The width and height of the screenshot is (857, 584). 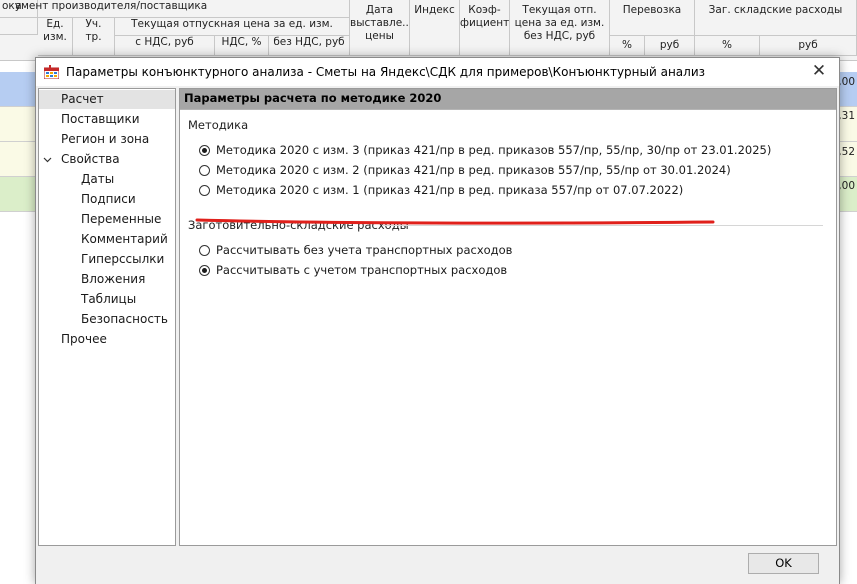 I want to click on storage-group-title: Заготовительно-складские расходы, so click(x=298, y=225).